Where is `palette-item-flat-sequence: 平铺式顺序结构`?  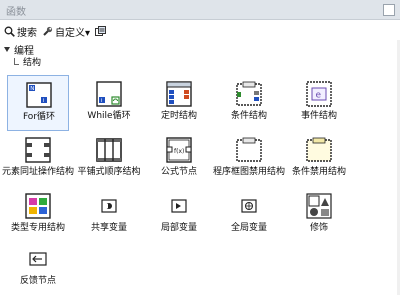
palette-item-flat-sequence: 平铺式顺序结构 is located at coordinates (109, 159).